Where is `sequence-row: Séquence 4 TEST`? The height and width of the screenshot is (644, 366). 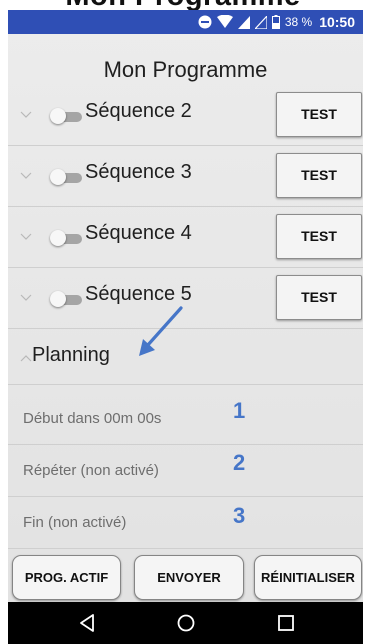
sequence-row: Séquence 4 TEST is located at coordinates (185, 237).